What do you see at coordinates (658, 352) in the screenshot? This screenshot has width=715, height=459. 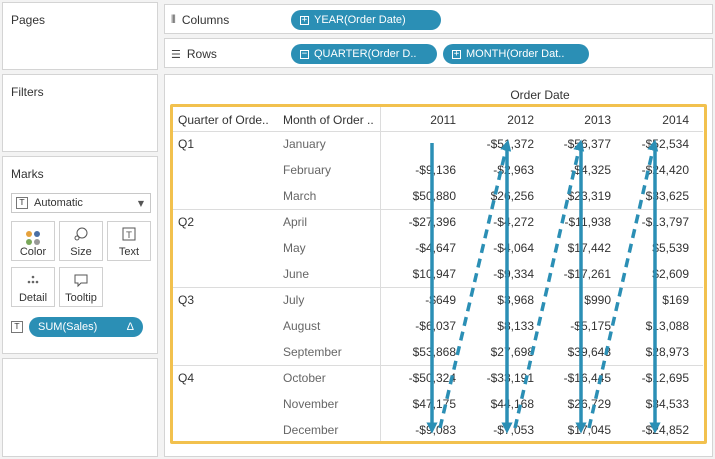 I see `sales-value-cell: $28,973` at bounding box center [658, 352].